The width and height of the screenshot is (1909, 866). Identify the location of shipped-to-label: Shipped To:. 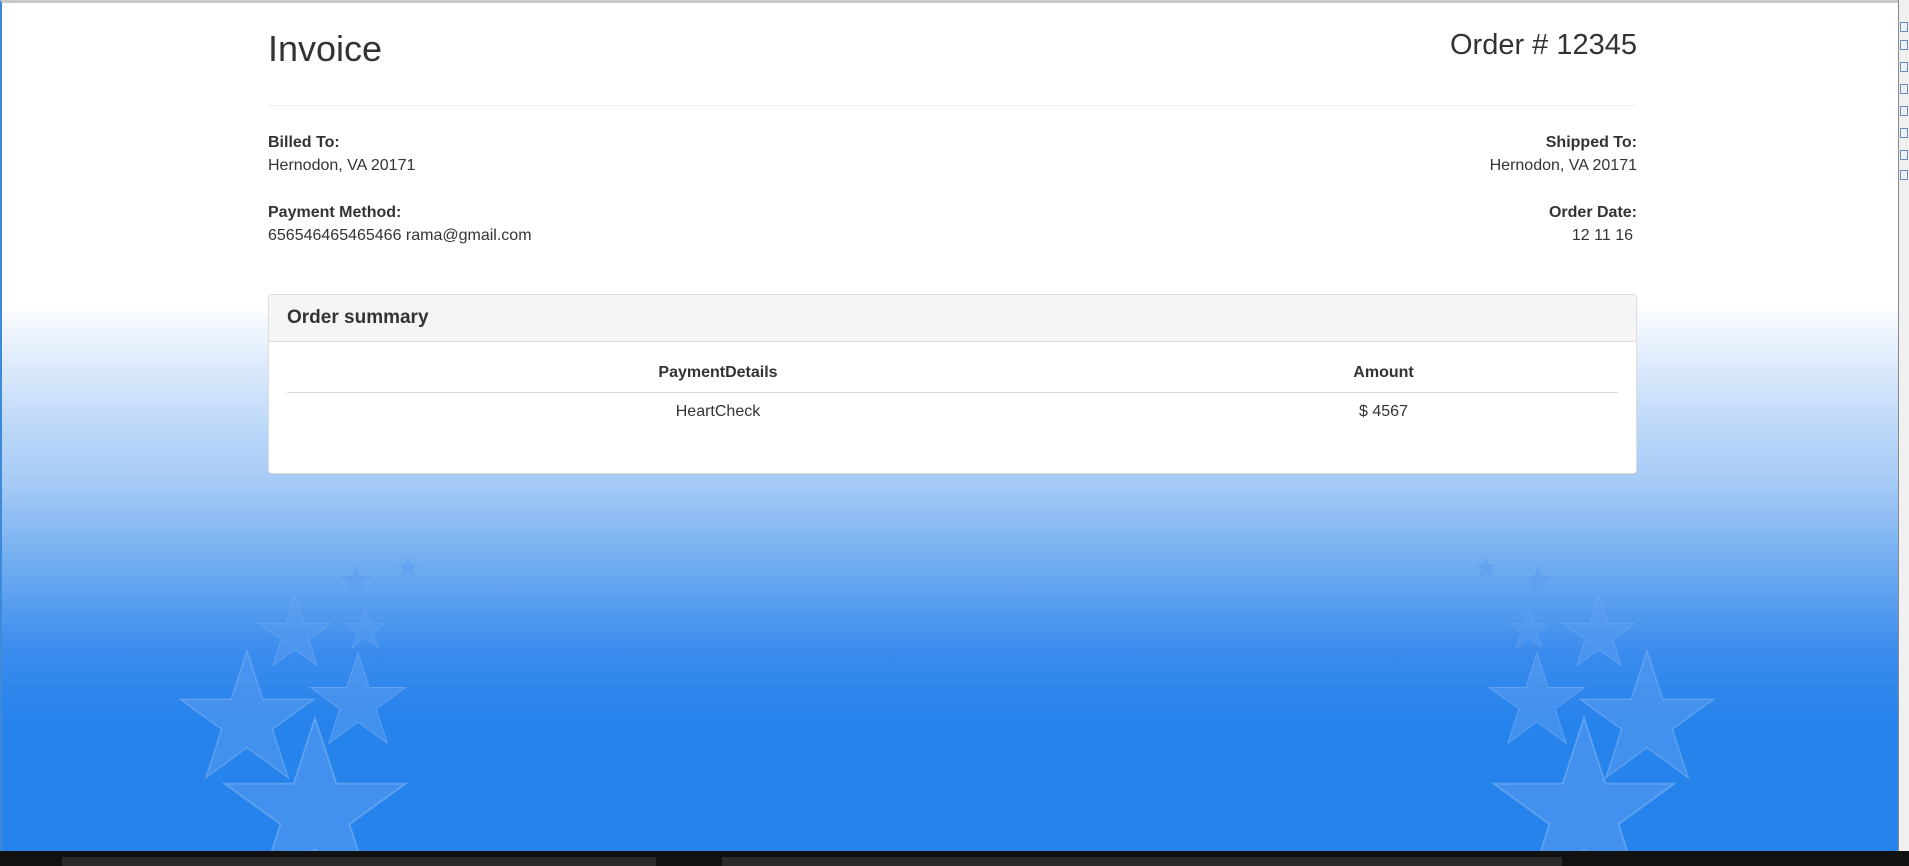
(1591, 142).